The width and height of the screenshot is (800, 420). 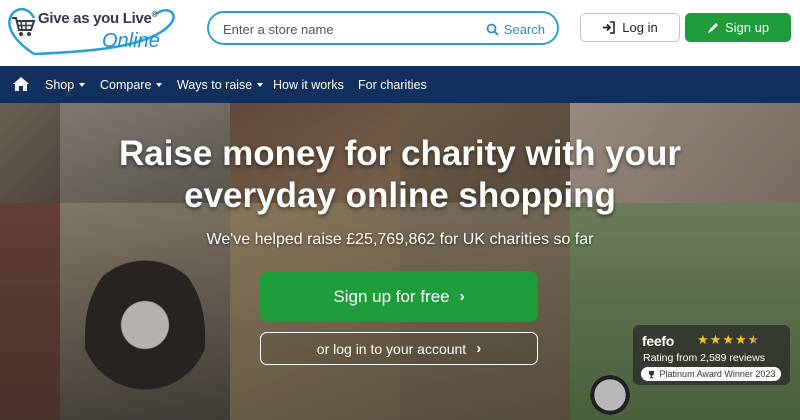 What do you see at coordinates (492, 29) in the screenshot?
I see `magnifier-icon` at bounding box center [492, 29].